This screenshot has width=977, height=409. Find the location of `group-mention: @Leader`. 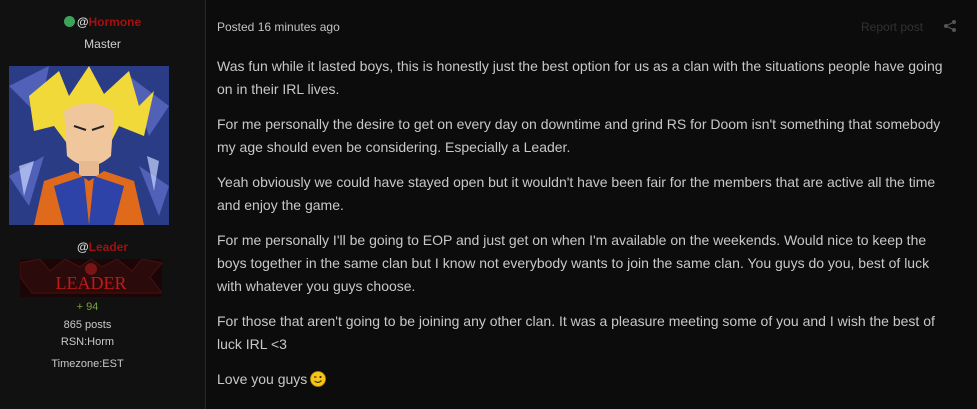

group-mention: @Leader is located at coordinates (102, 247).